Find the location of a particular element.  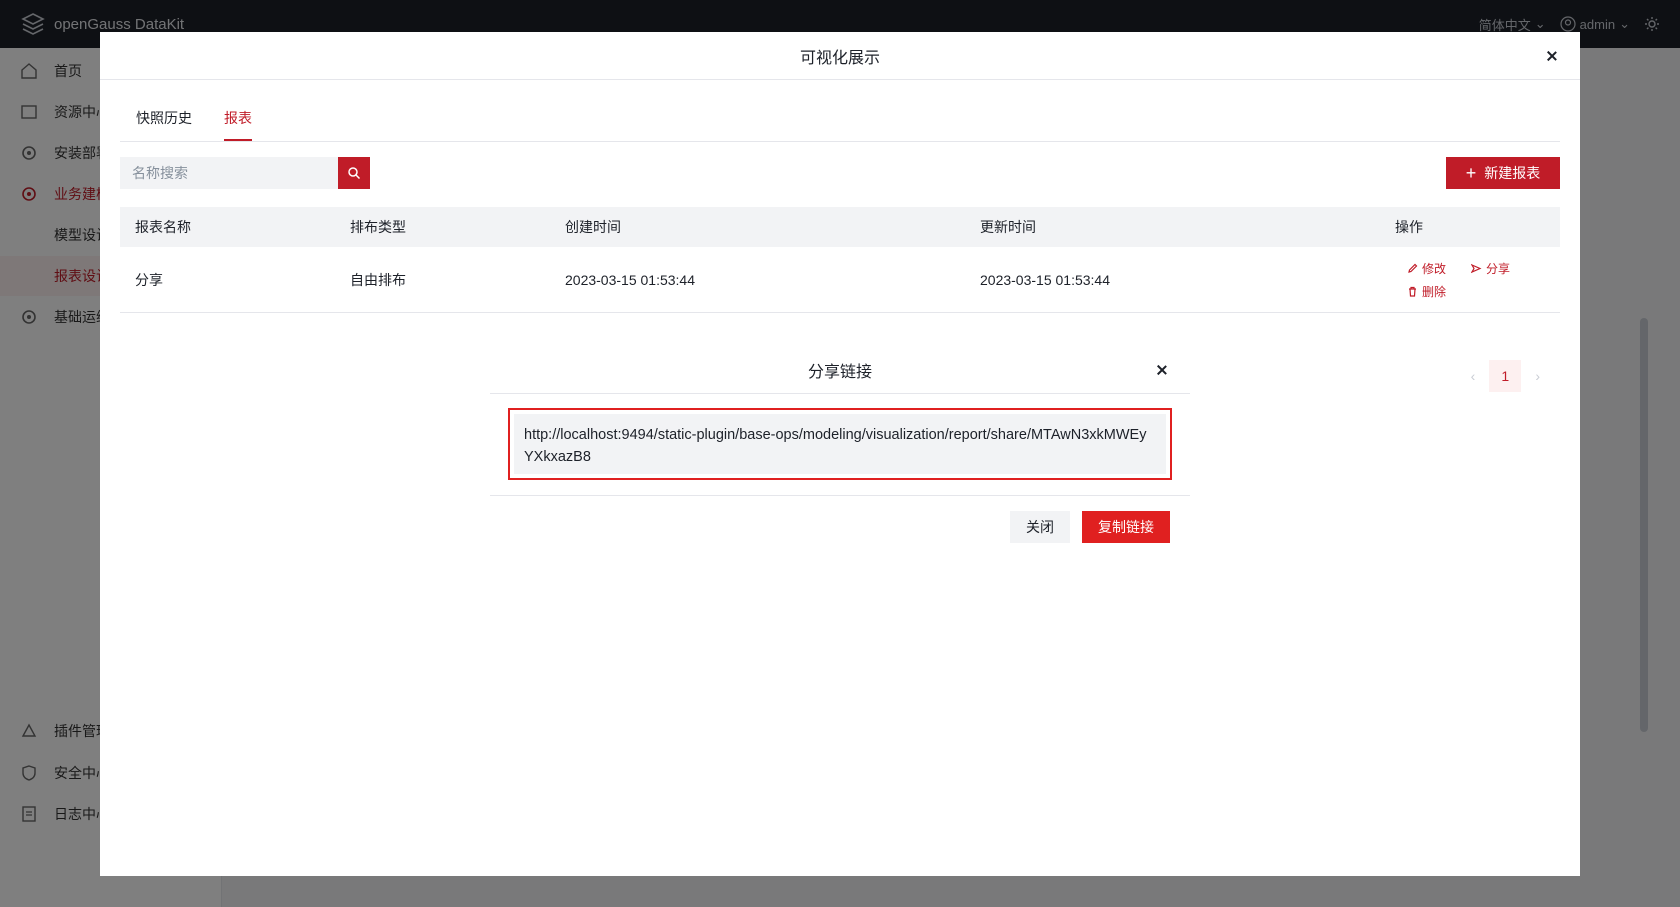

column-header-actions: 操作 is located at coordinates (1409, 227).